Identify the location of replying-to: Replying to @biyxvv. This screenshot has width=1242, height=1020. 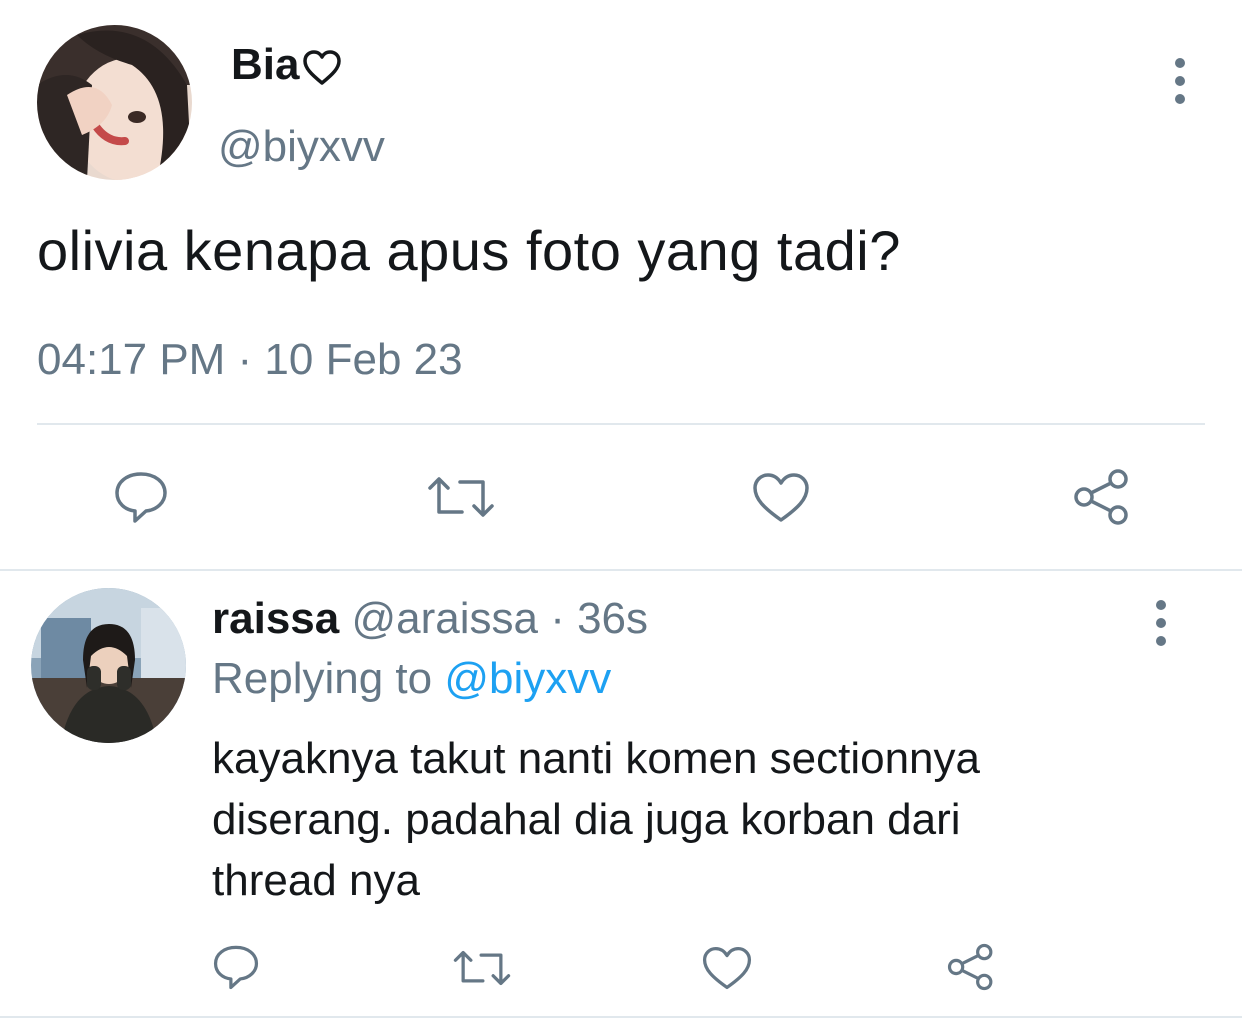
(411, 679).